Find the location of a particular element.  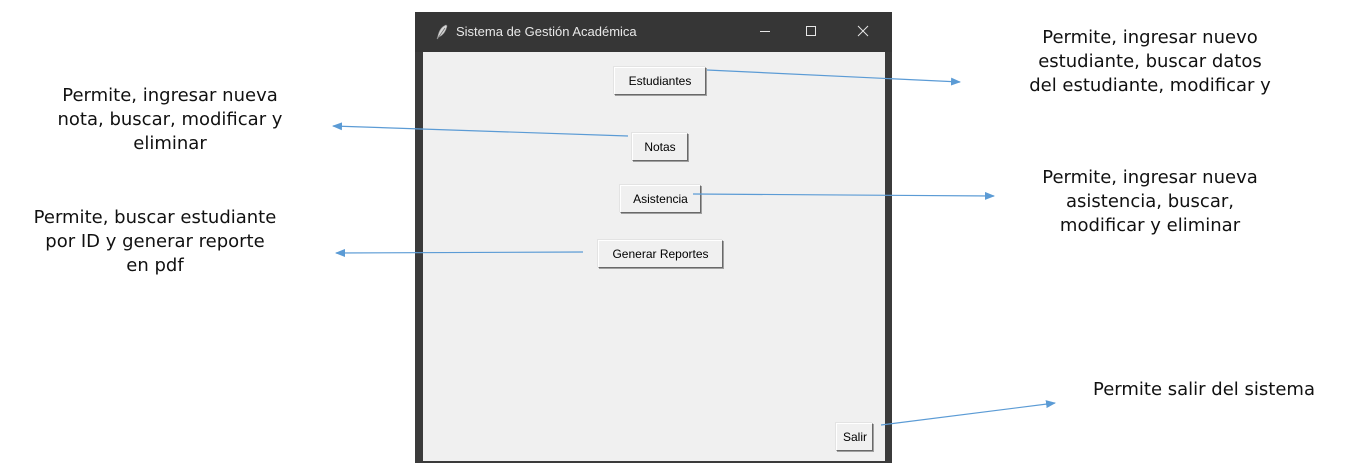

maximize-icon is located at coordinates (811, 32).